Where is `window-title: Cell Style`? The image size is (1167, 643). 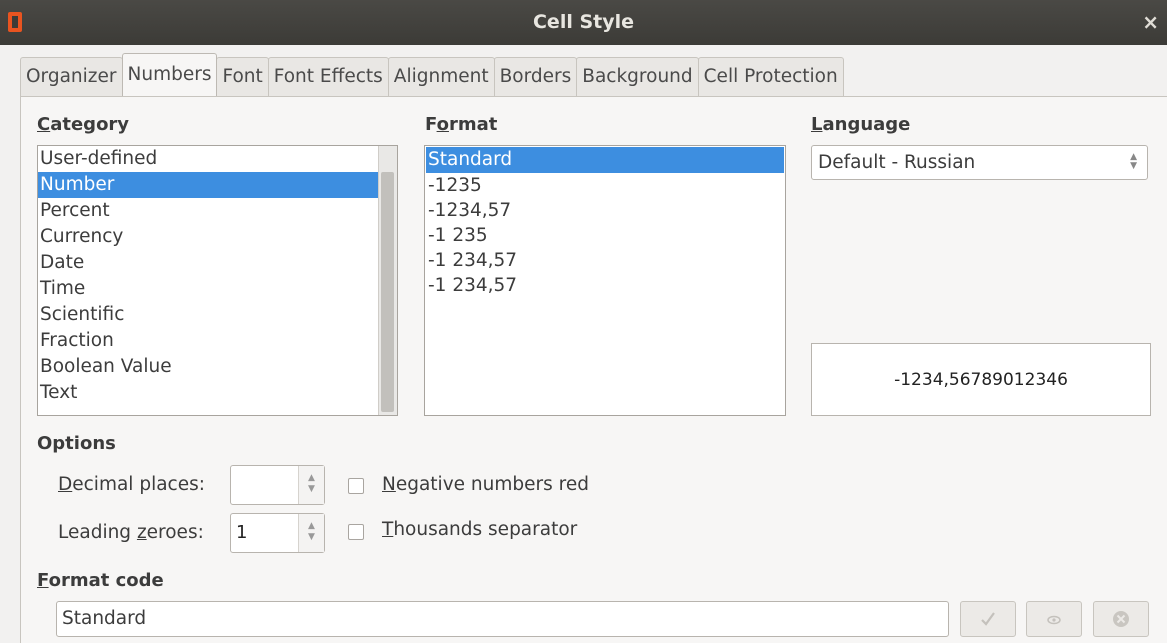 window-title: Cell Style is located at coordinates (583, 22).